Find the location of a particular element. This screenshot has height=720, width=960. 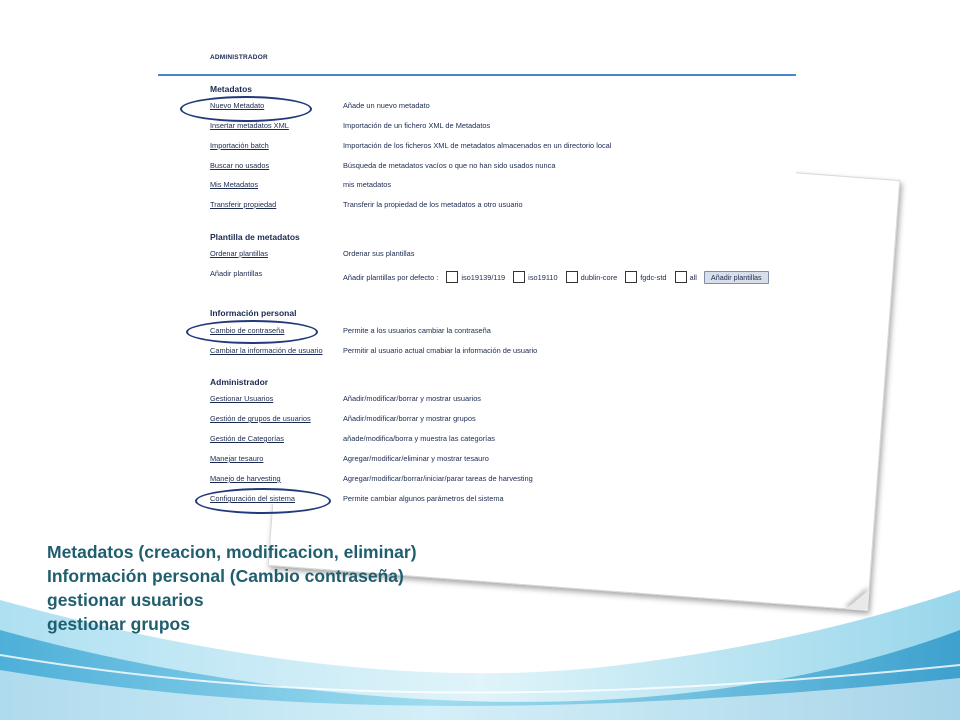

link-transferir-propiedad: Transferir propiedad is located at coordinates (243, 204).